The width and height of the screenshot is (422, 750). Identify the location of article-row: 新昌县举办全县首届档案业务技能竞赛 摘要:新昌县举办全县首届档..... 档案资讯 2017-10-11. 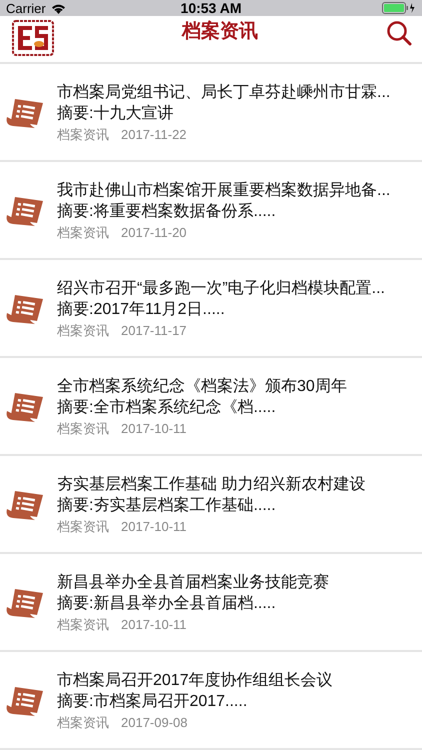
(211, 603).